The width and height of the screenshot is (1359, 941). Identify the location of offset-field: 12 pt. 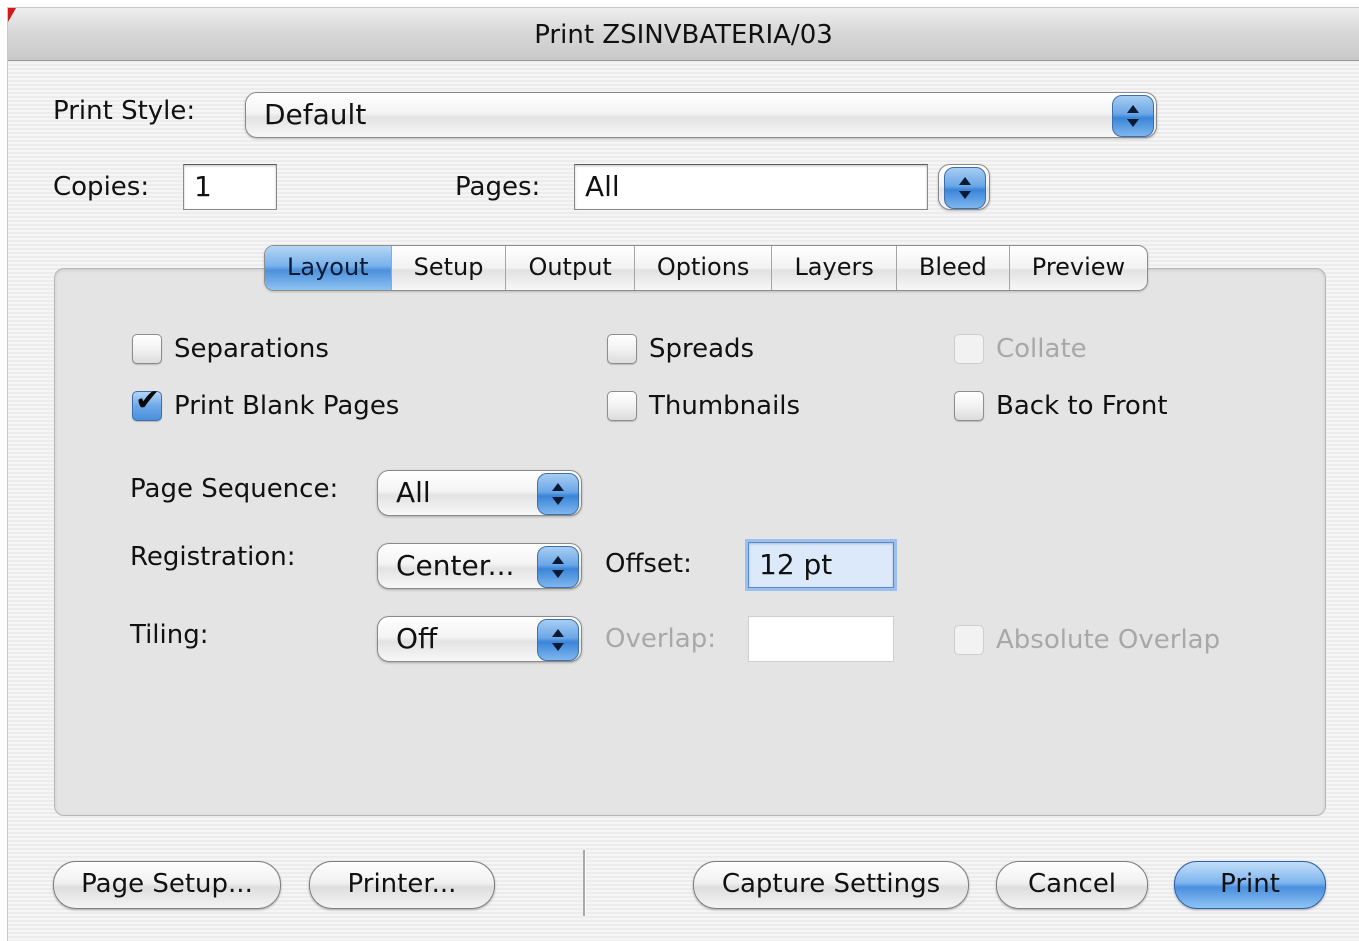
(821, 565).